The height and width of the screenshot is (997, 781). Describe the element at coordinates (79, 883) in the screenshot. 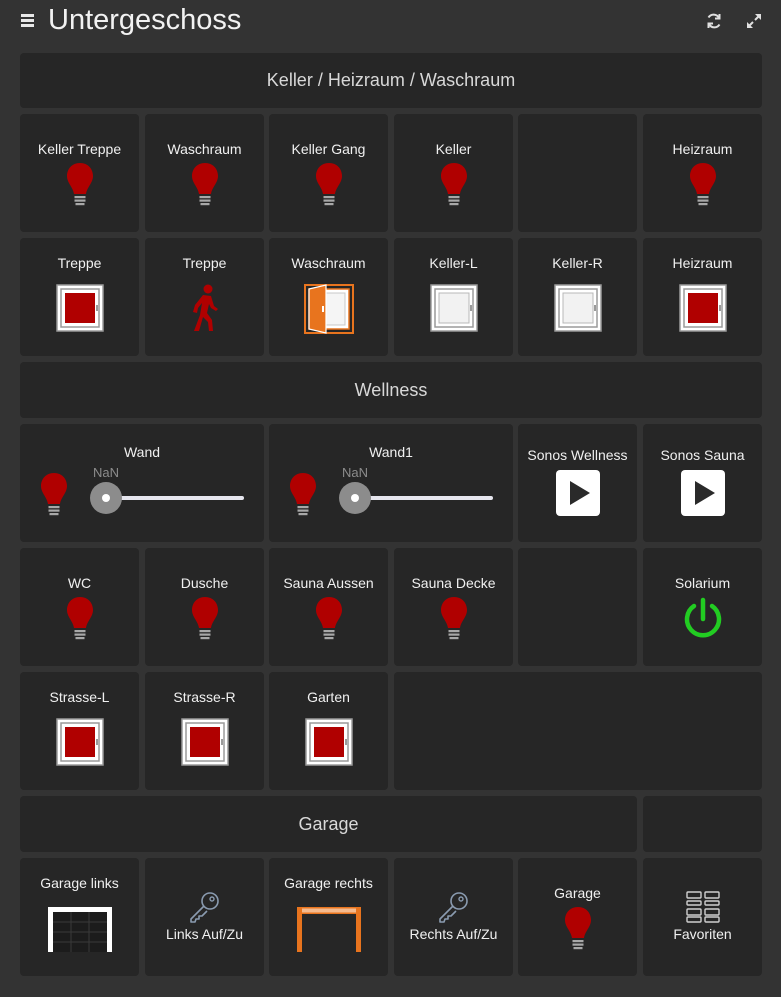

I see `tile-label: Garage links` at that location.